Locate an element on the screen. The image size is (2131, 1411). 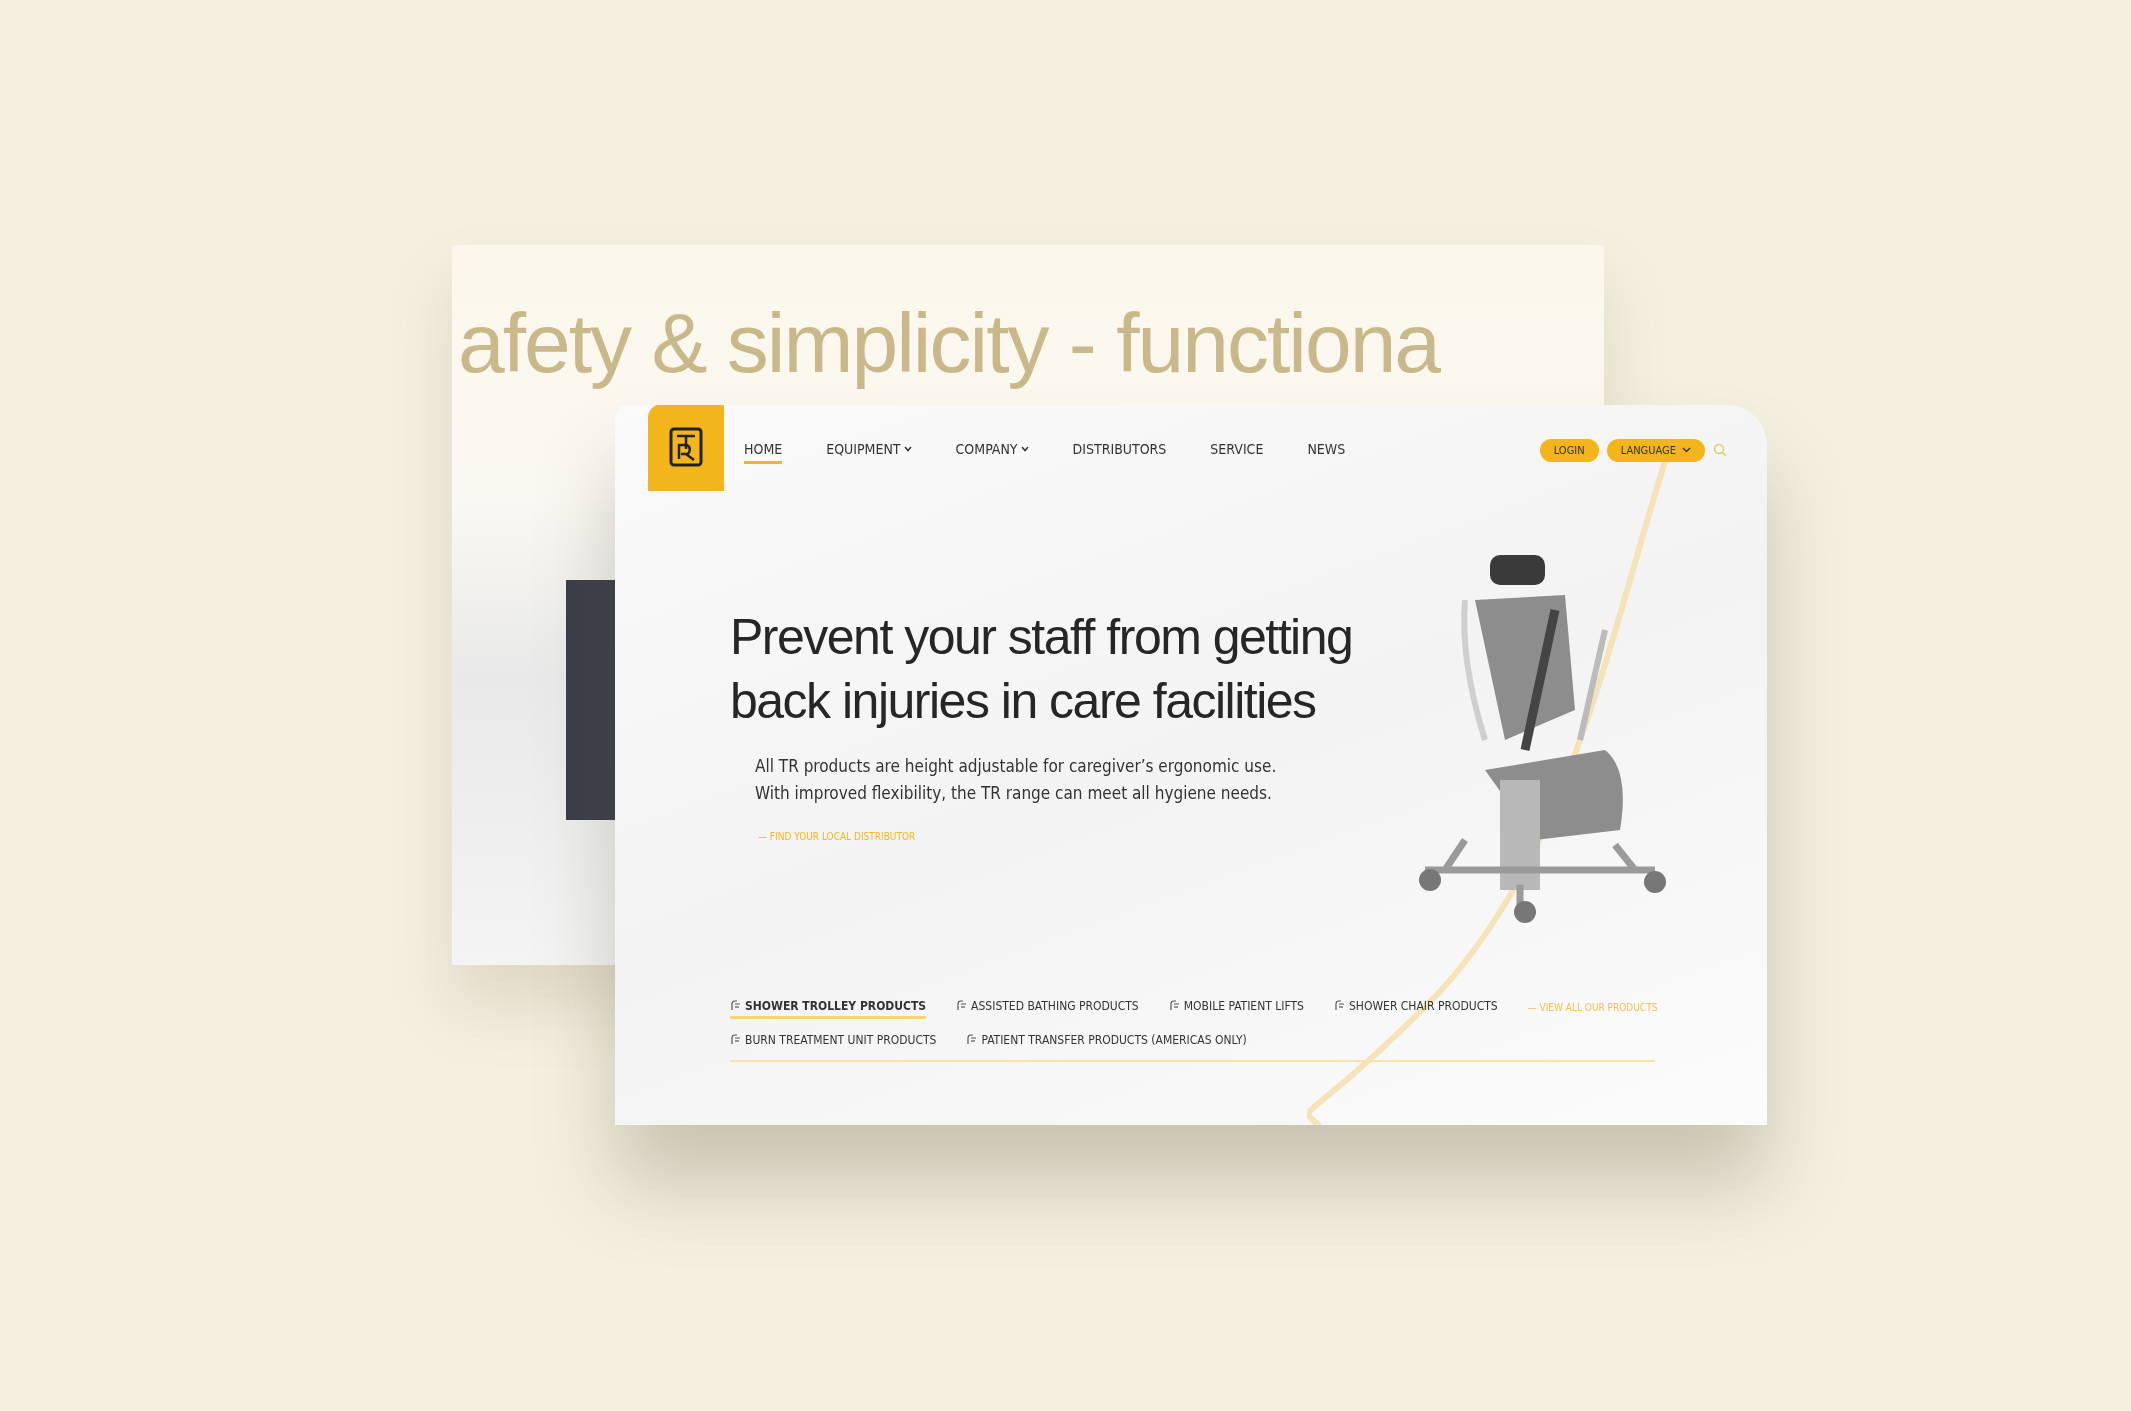
category-link: SHOWER CHAIR PRODUCTS is located at coordinates (1415, 1007).